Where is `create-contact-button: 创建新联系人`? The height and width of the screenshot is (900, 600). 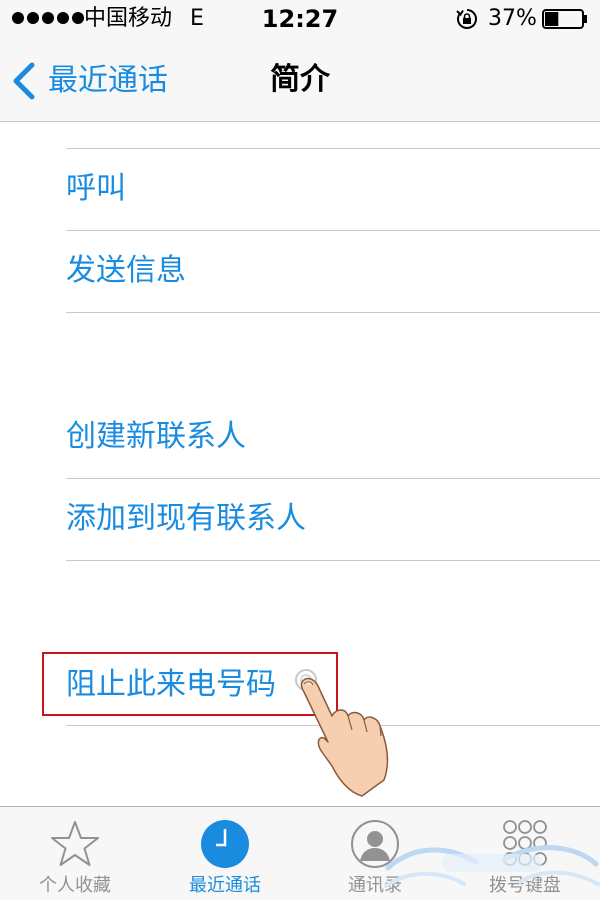 create-contact-button: 创建新联系人 is located at coordinates (333, 437).